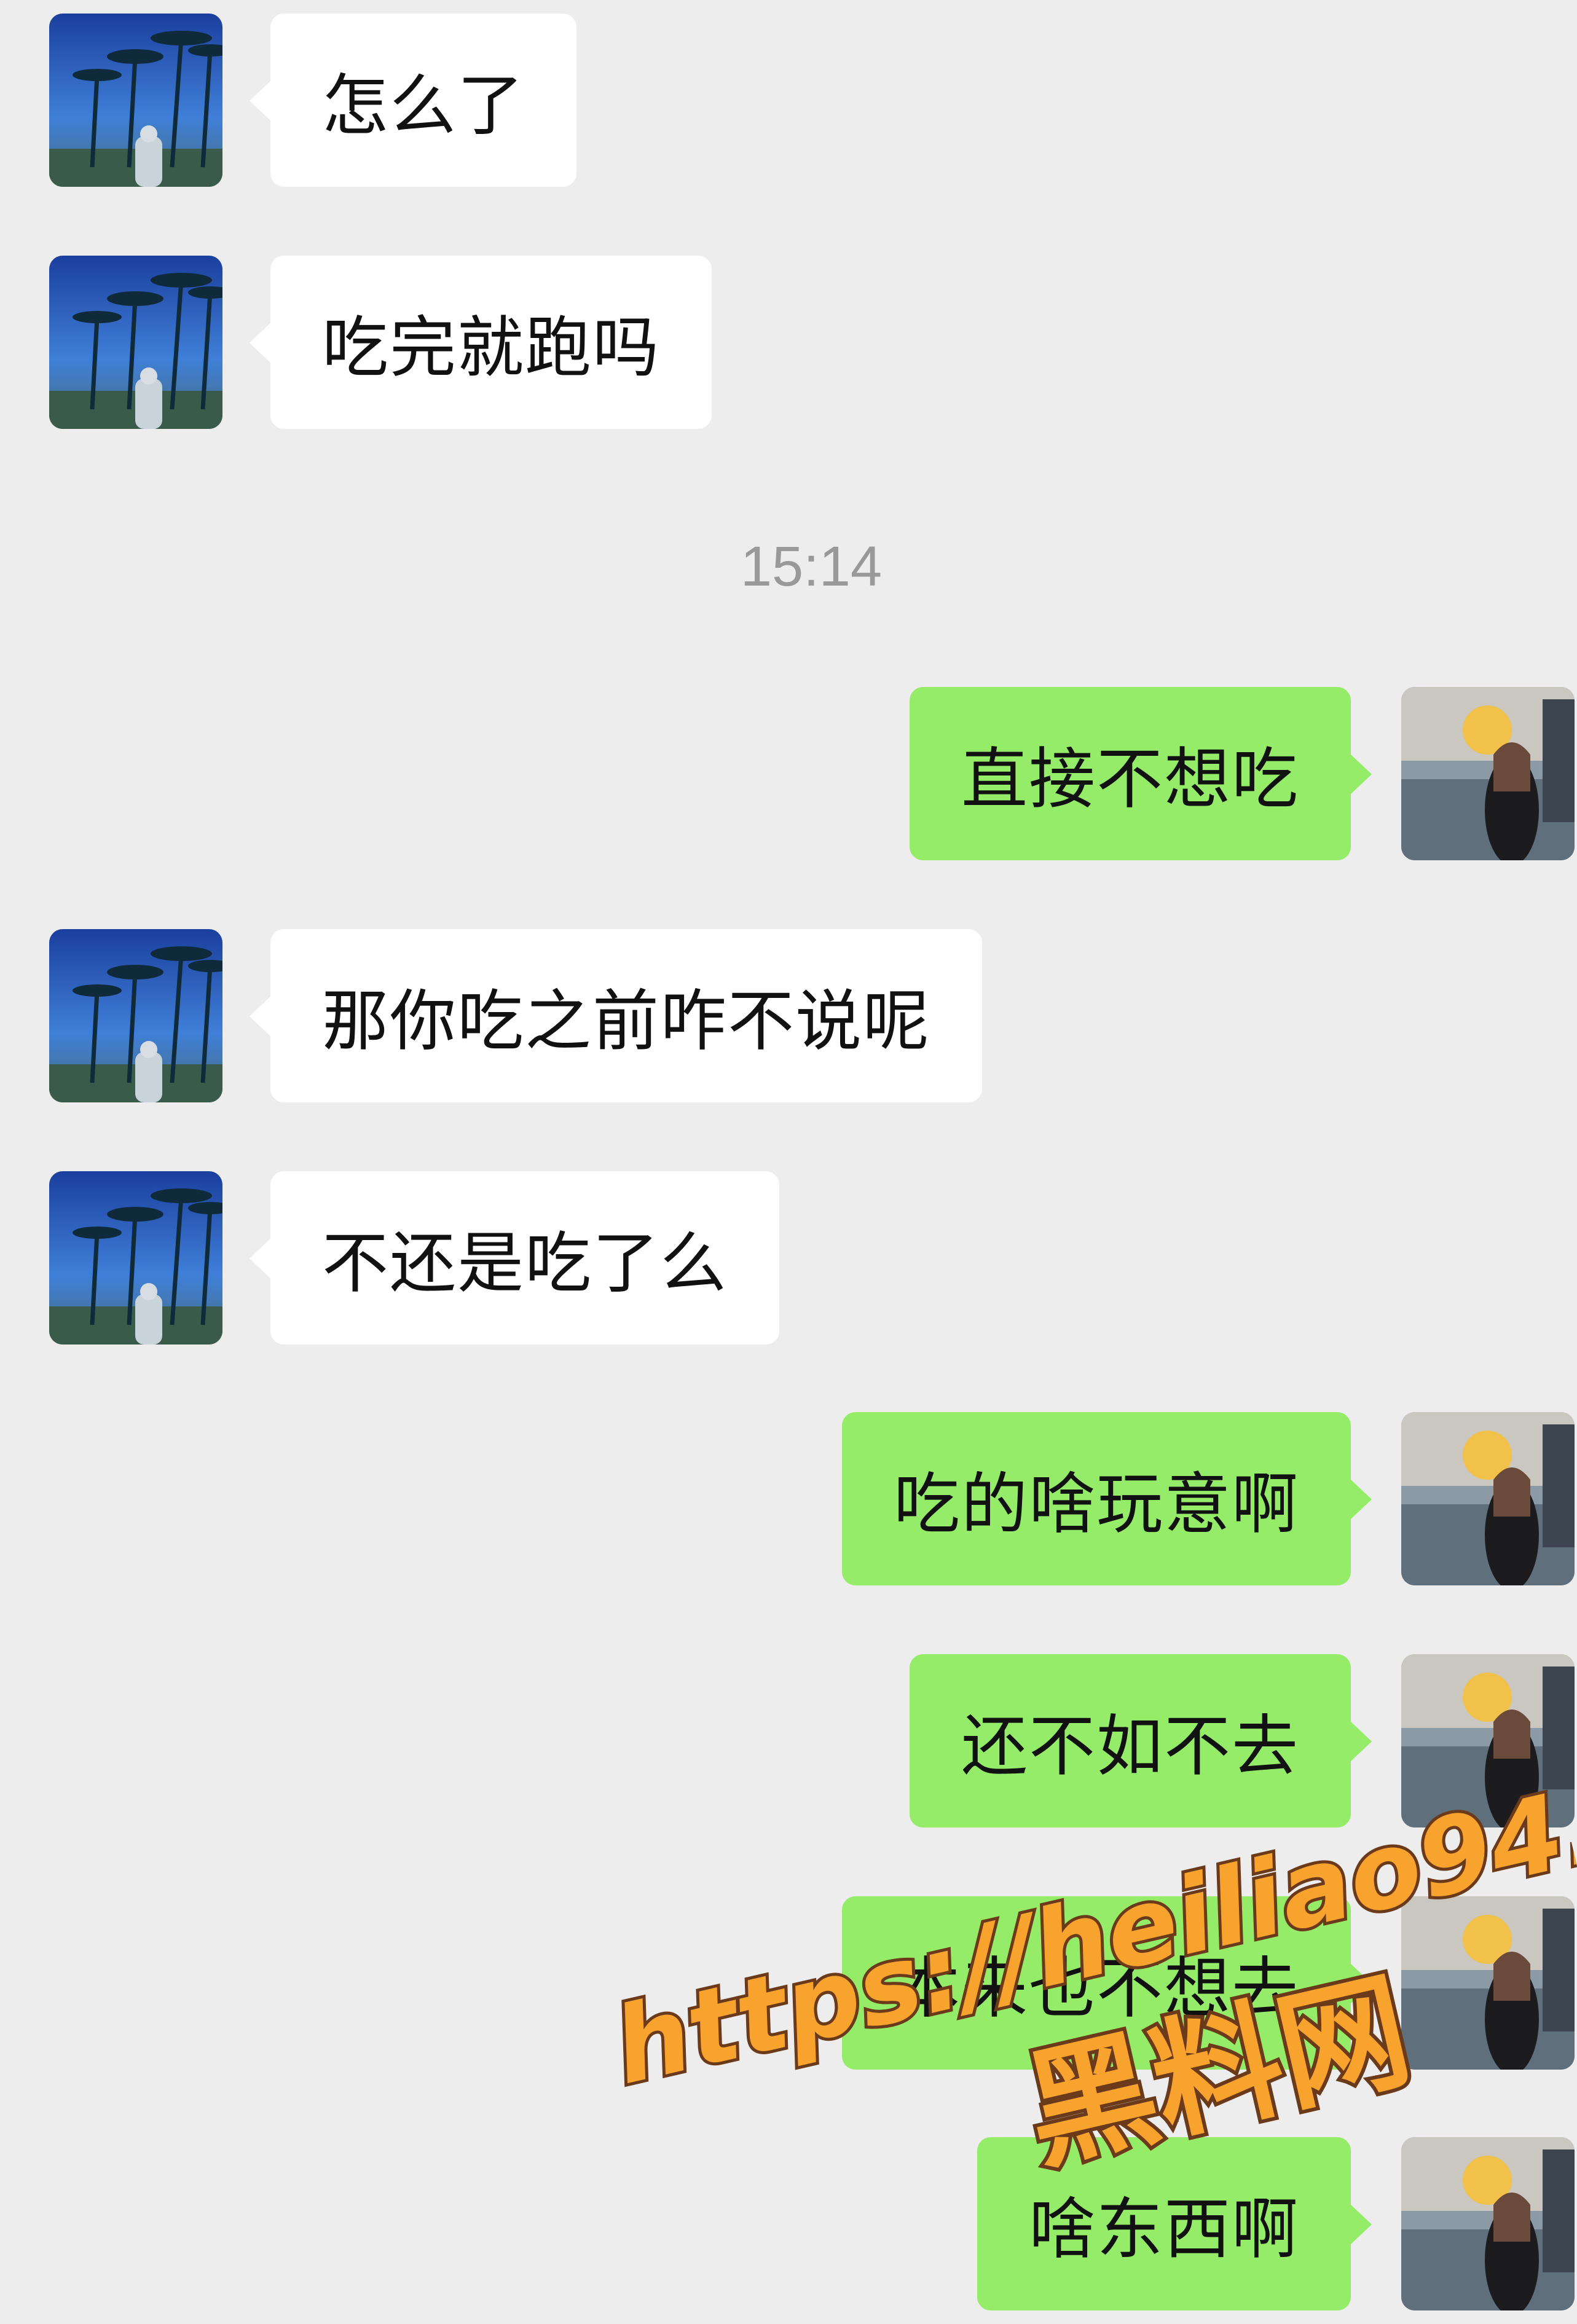  I want to click on message-text: 怎么了, so click(423, 106).